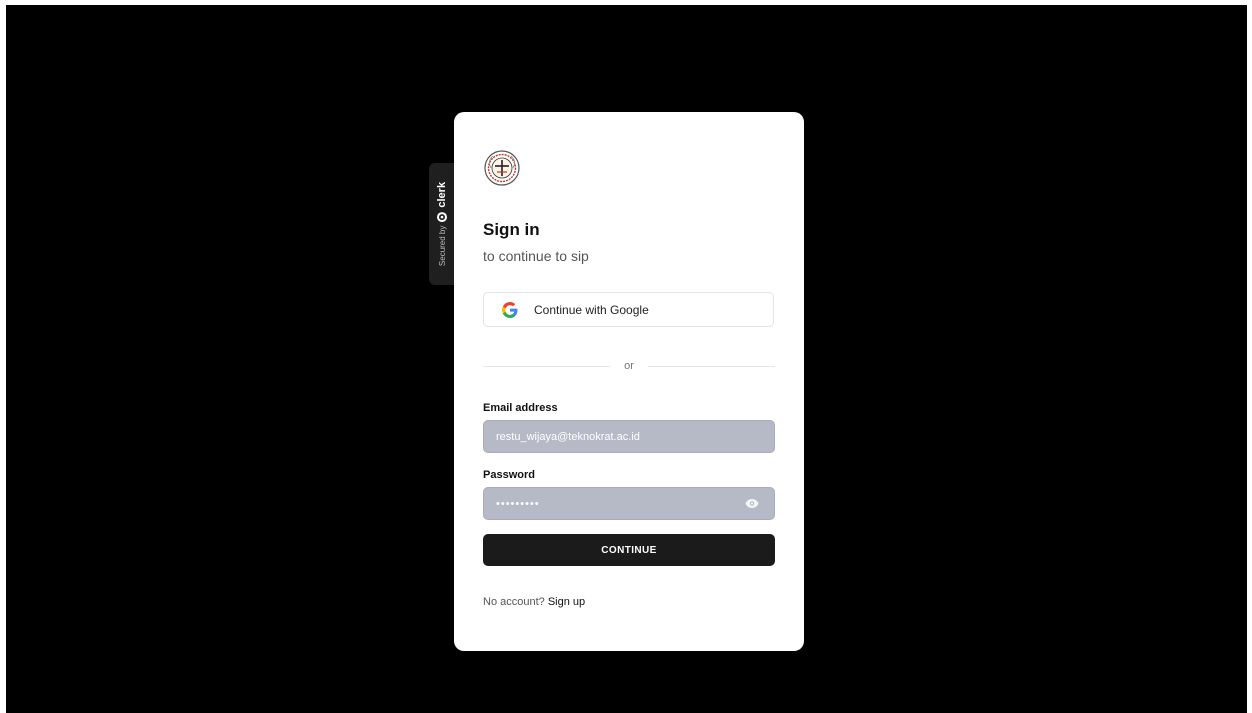 The image size is (1252, 713). What do you see at coordinates (536, 256) in the screenshot?
I see `page-subtitle: to continue to sip` at bounding box center [536, 256].